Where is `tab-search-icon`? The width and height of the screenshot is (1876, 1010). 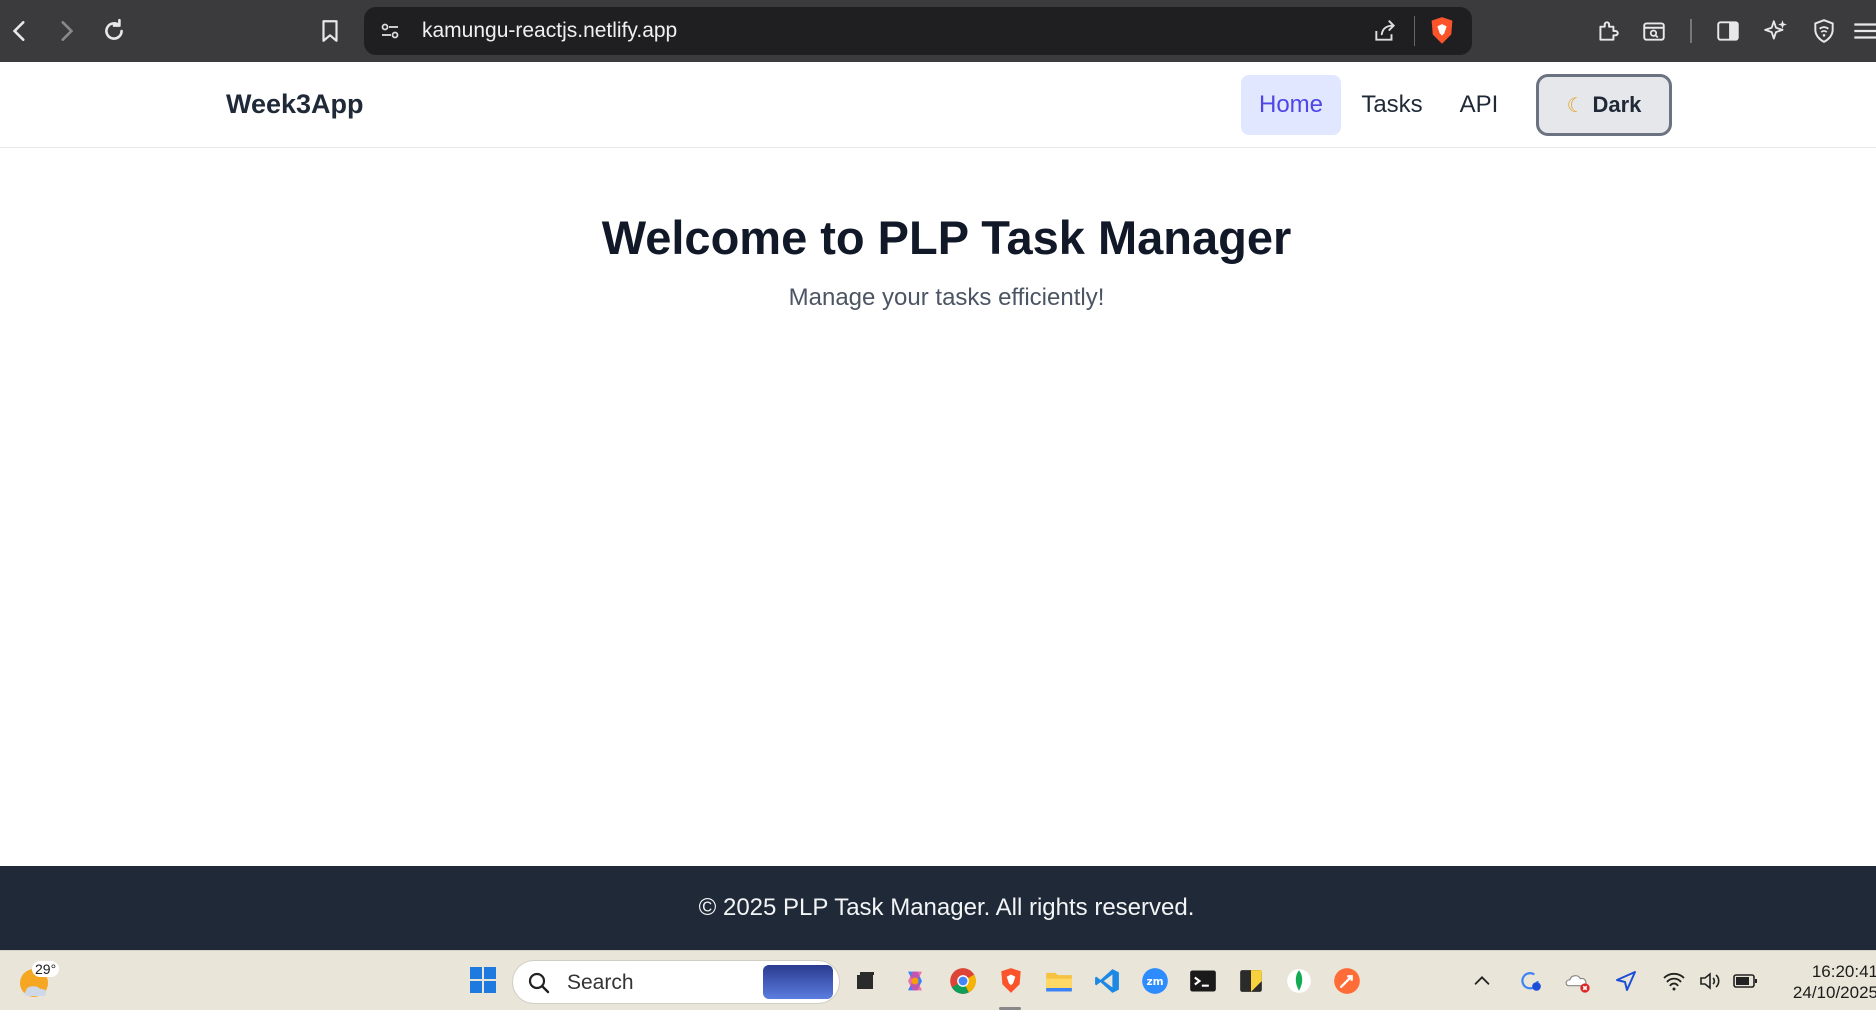
tab-search-icon is located at coordinates (1654, 31).